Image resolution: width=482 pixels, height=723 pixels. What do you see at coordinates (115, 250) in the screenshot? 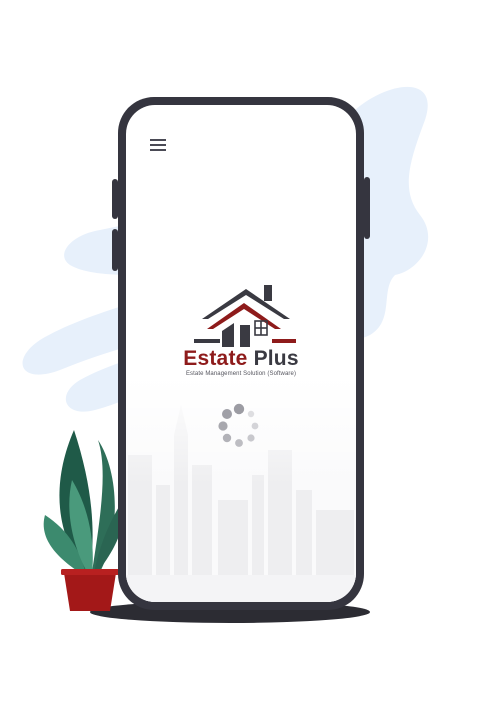
I see `phone-side-button-left-bottom` at bounding box center [115, 250].